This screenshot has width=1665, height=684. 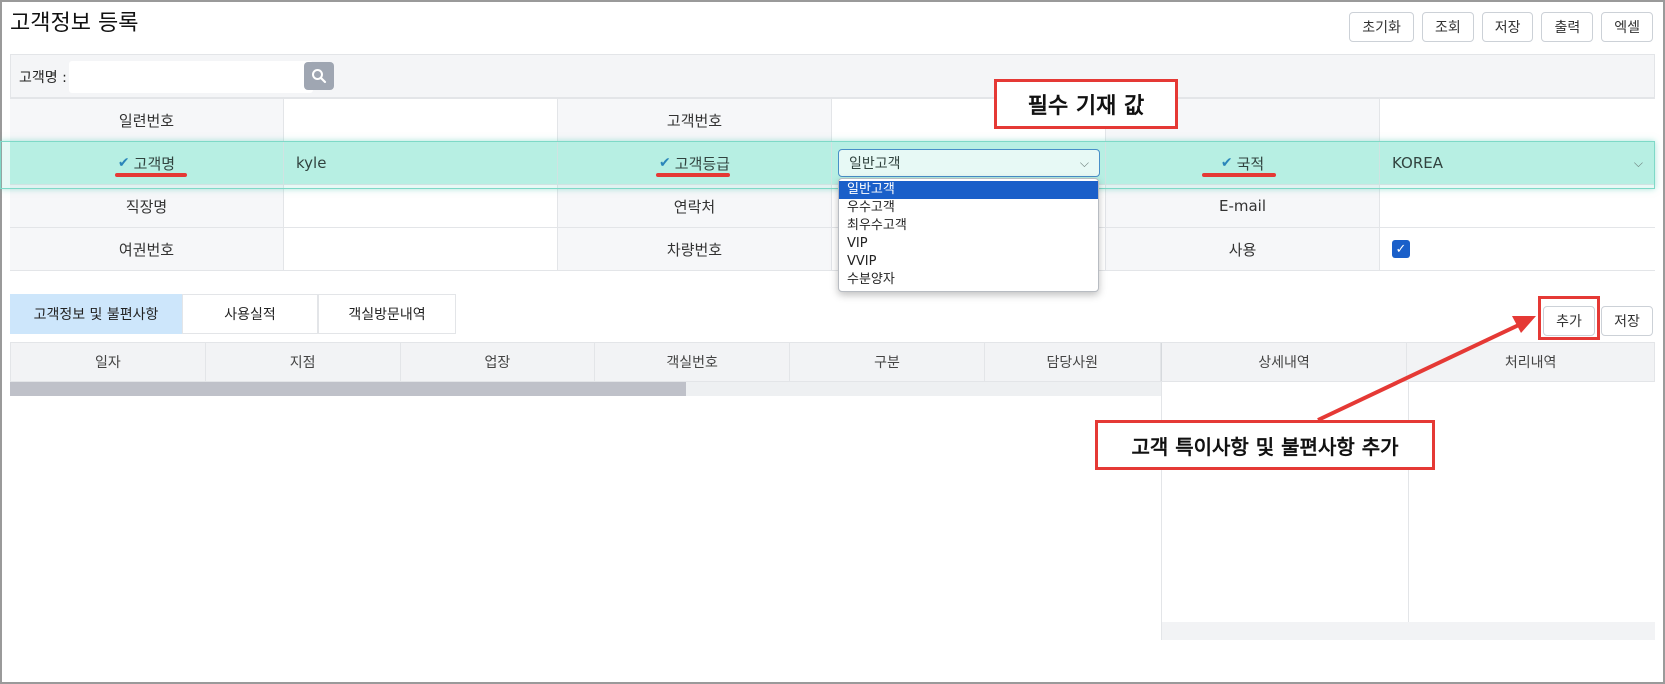 What do you see at coordinates (1627, 27) in the screenshot?
I see `excel-button: 엑셀` at bounding box center [1627, 27].